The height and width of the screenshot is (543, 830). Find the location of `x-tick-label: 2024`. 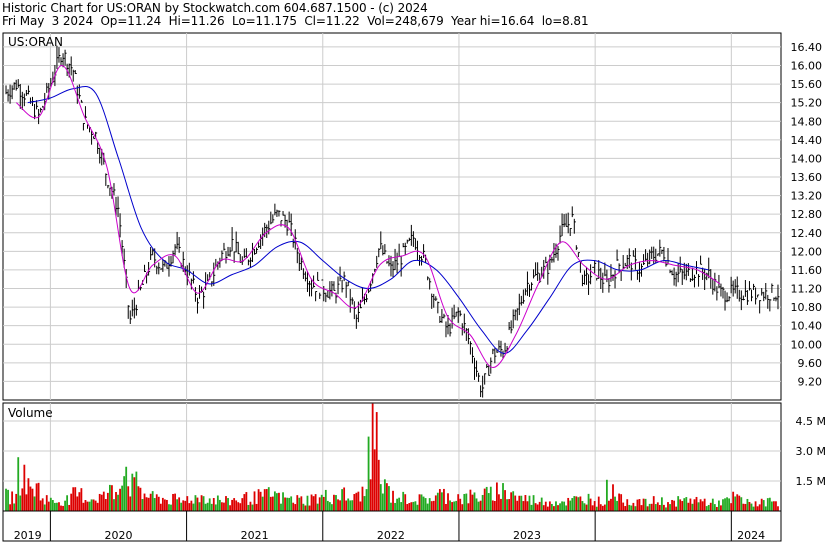

x-tick-label: 2024 is located at coordinates (751, 535).